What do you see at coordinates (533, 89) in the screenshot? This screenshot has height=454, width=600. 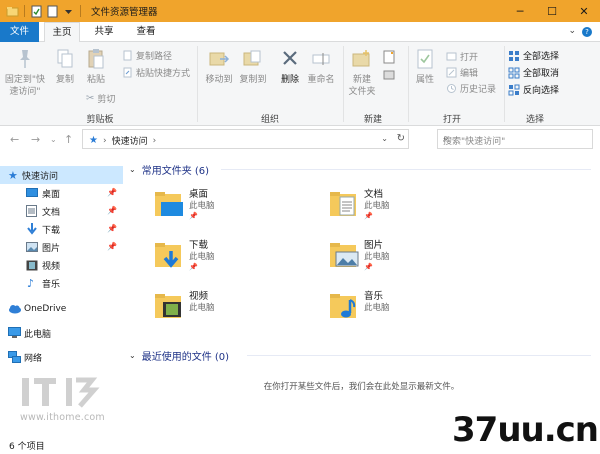 I see `invert-selection-button: 反向选择` at bounding box center [533, 89].